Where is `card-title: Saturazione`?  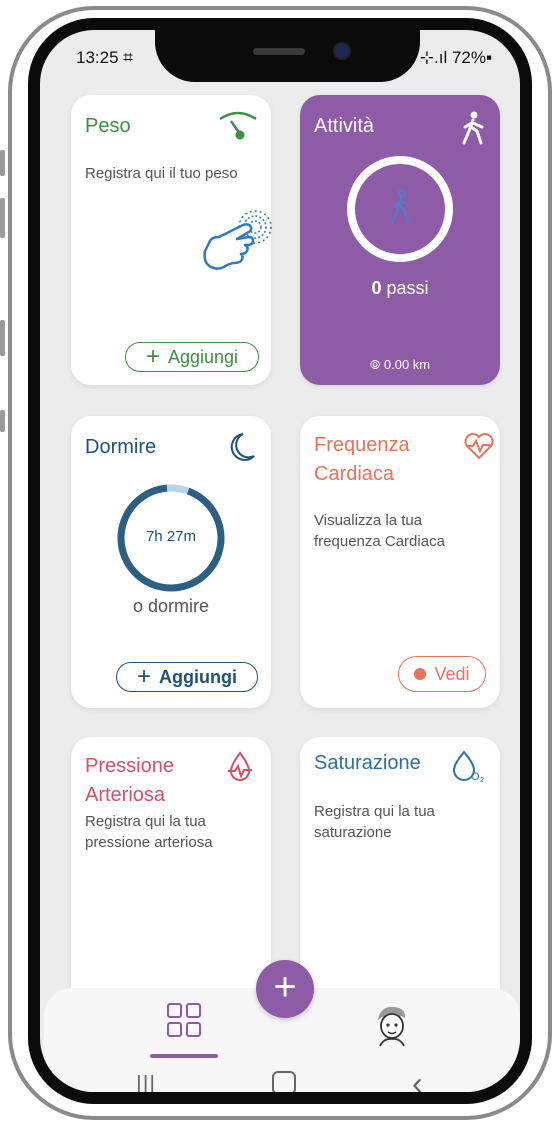
card-title: Saturazione is located at coordinates (367, 763).